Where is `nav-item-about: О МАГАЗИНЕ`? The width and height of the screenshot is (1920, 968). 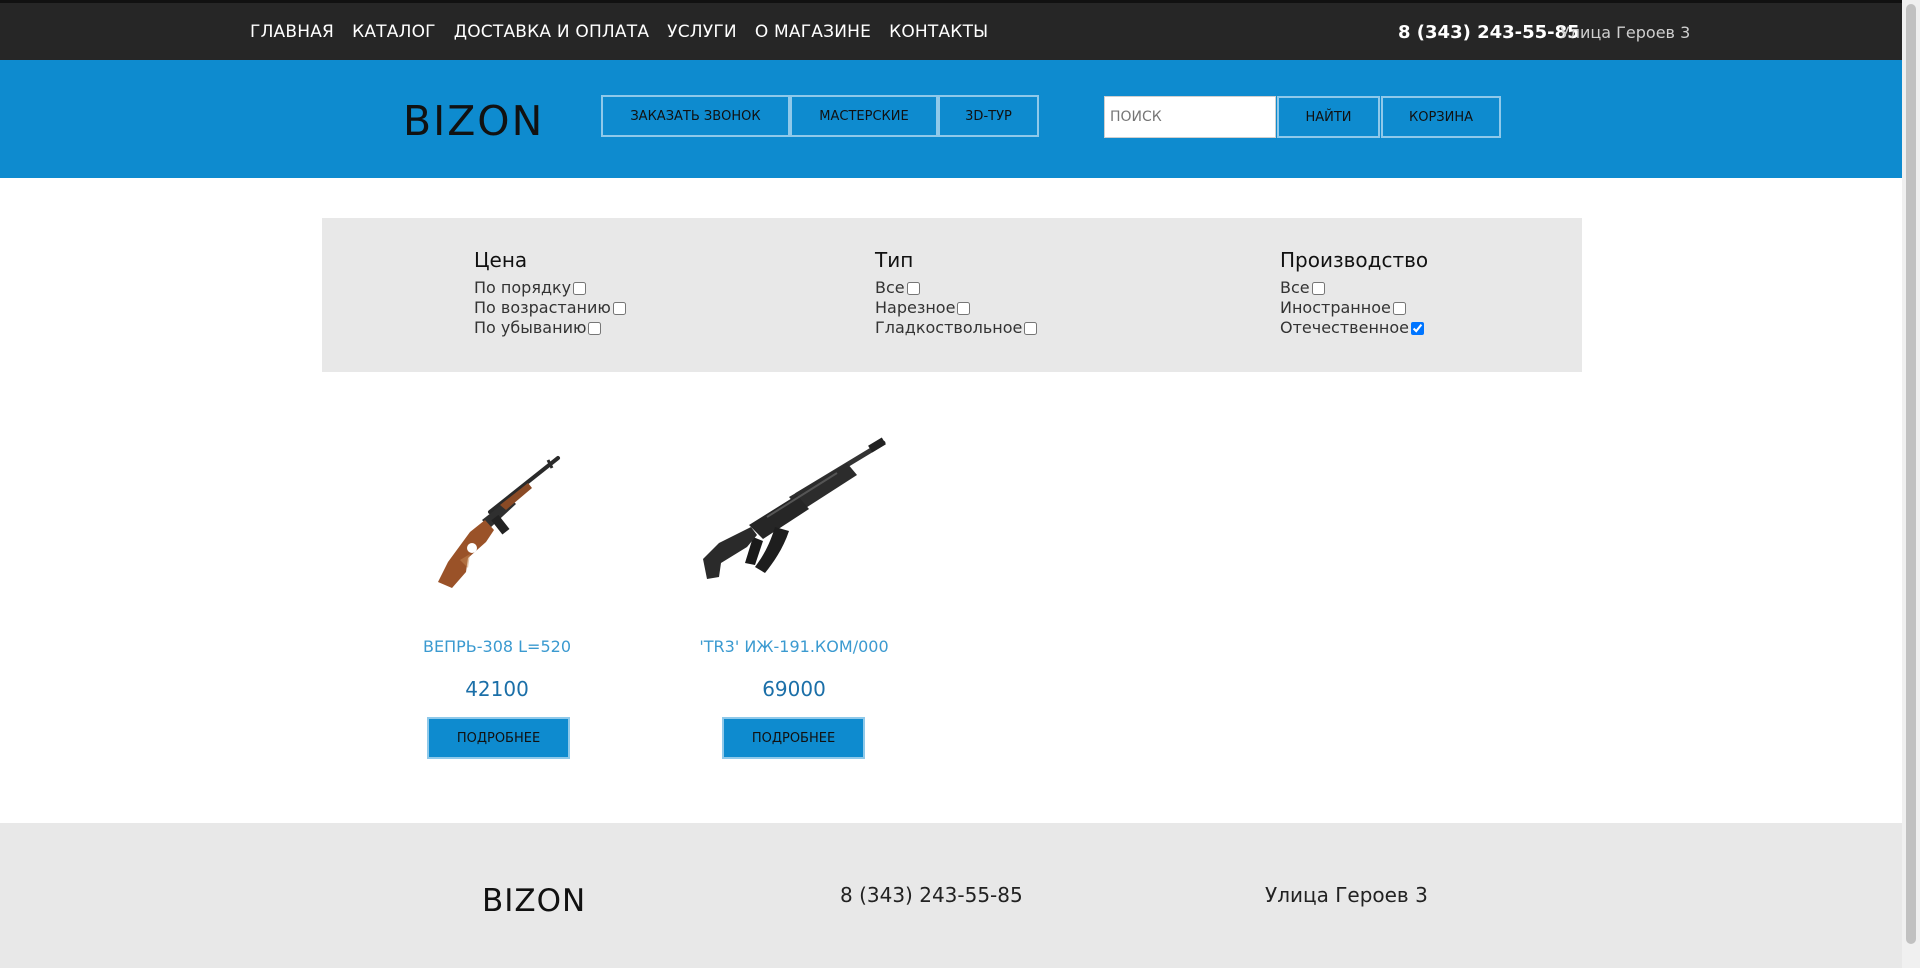 nav-item-about: О МАГАЗИНЕ is located at coordinates (813, 32).